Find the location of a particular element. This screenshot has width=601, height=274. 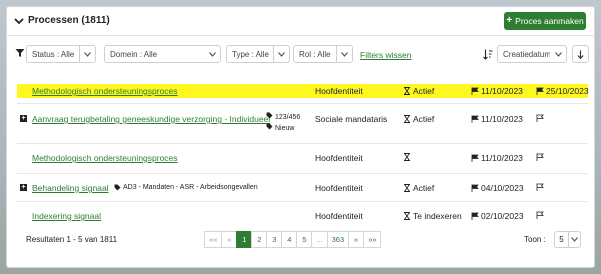

tag-new: Nieuw is located at coordinates (283, 128).